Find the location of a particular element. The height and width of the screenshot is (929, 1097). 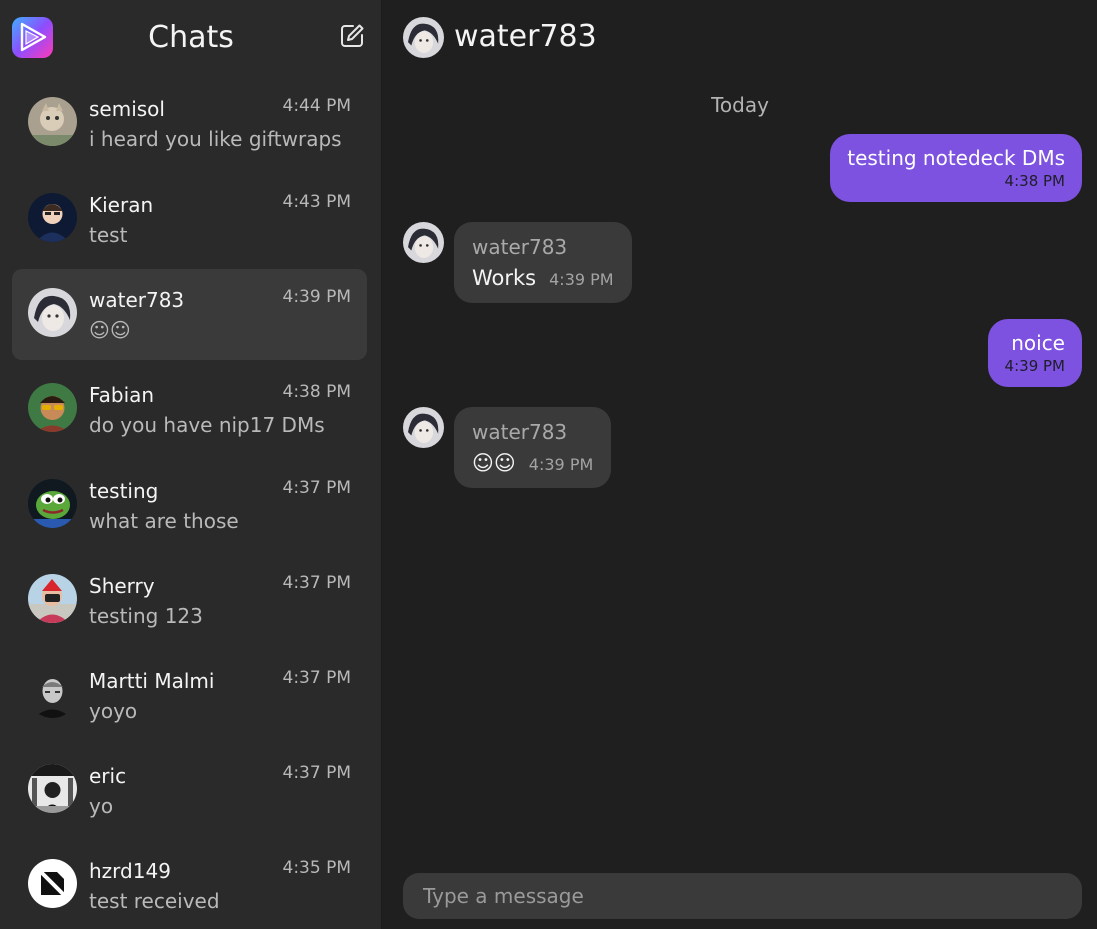

chat-name: Kieran is located at coordinates (121, 205).